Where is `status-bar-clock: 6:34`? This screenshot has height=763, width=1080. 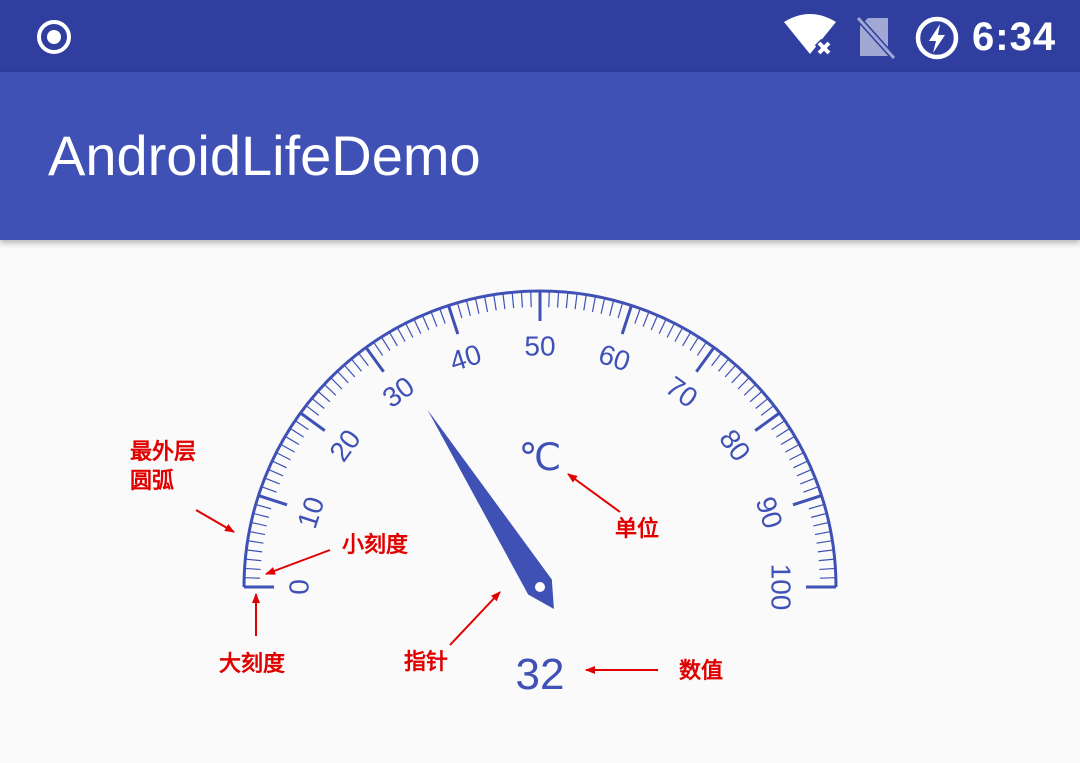 status-bar-clock: 6:34 is located at coordinates (1014, 37).